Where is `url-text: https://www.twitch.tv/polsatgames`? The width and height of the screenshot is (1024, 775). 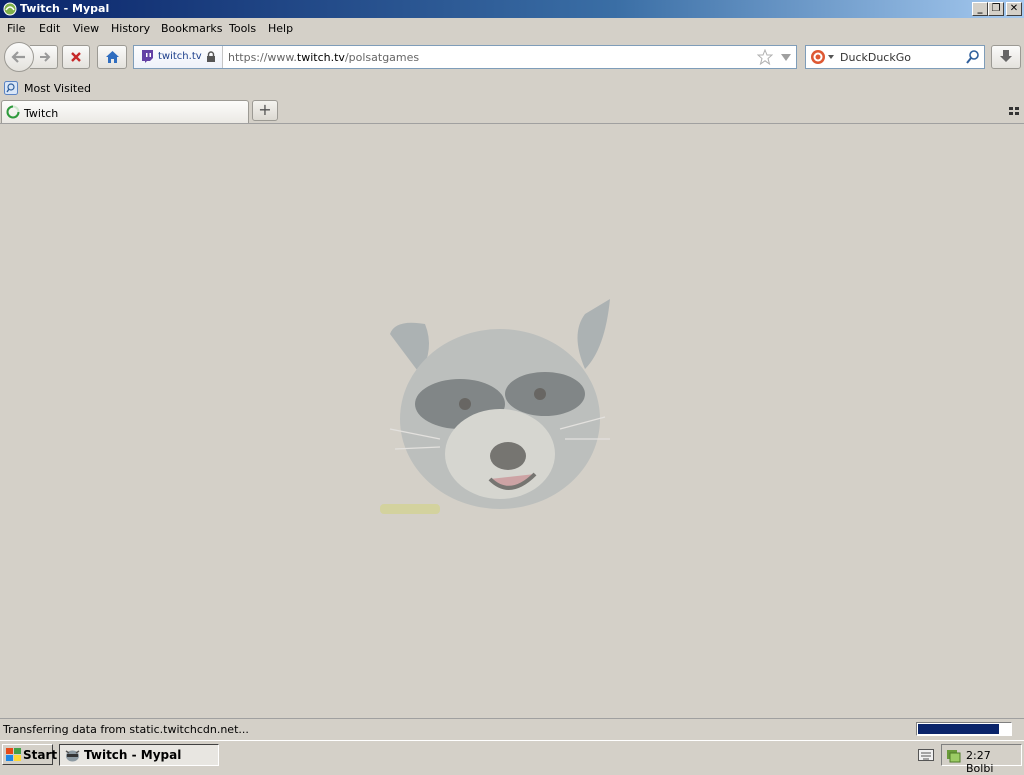
url-text: https://www.twitch.tv/polsatgames is located at coordinates (323, 57).